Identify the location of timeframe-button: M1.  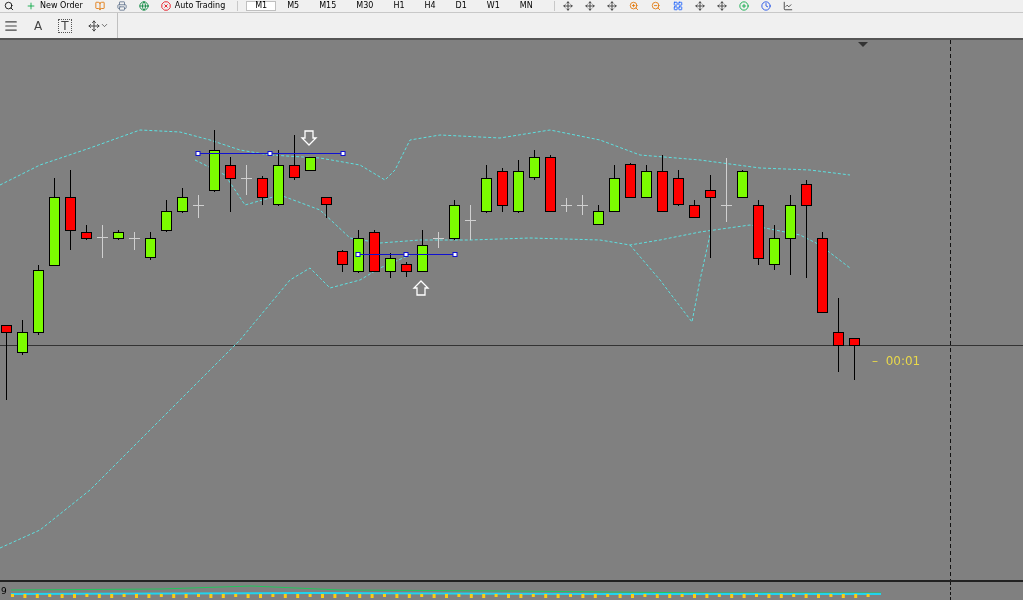
(261, 6).